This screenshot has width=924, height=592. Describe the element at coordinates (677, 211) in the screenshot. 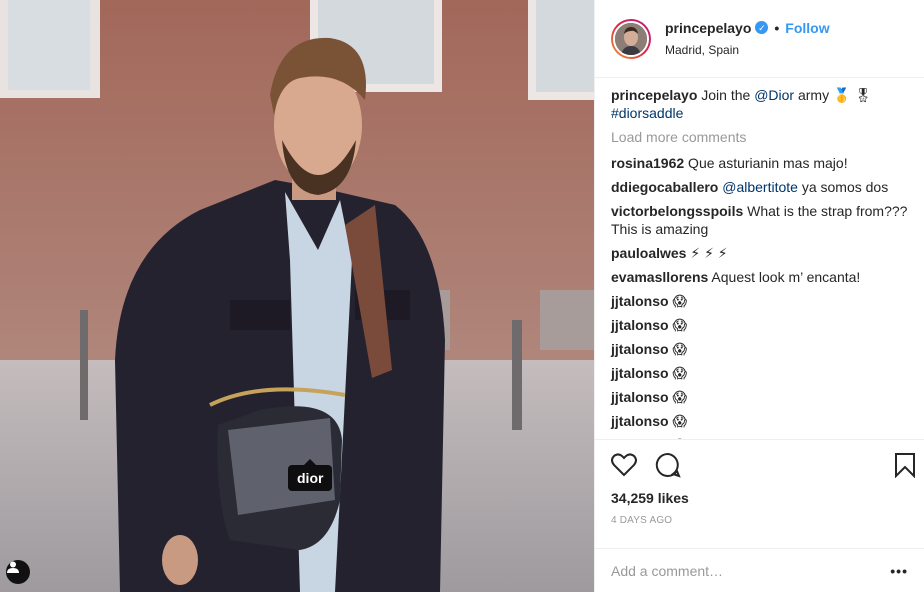

I see `comment-username: victorbelongsspoils` at that location.